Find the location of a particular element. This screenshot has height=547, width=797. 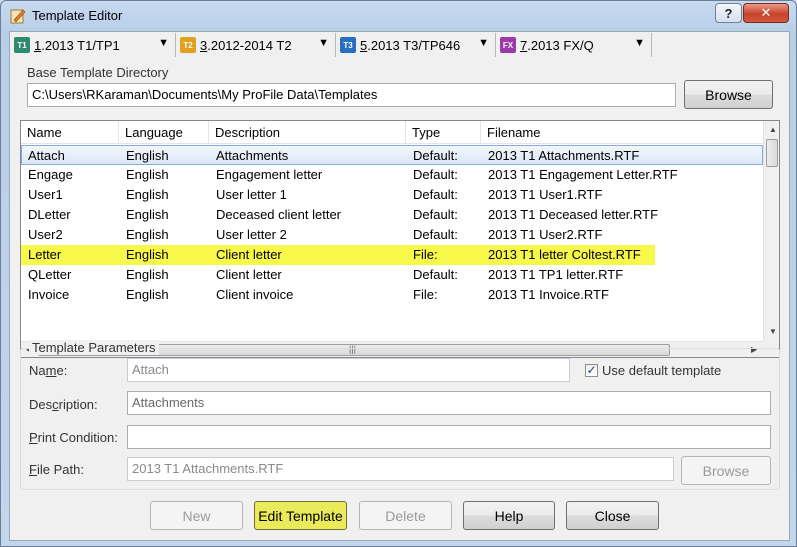

tab-t3: T3 5.2013 T3/TP646 ▼ is located at coordinates (416, 45).